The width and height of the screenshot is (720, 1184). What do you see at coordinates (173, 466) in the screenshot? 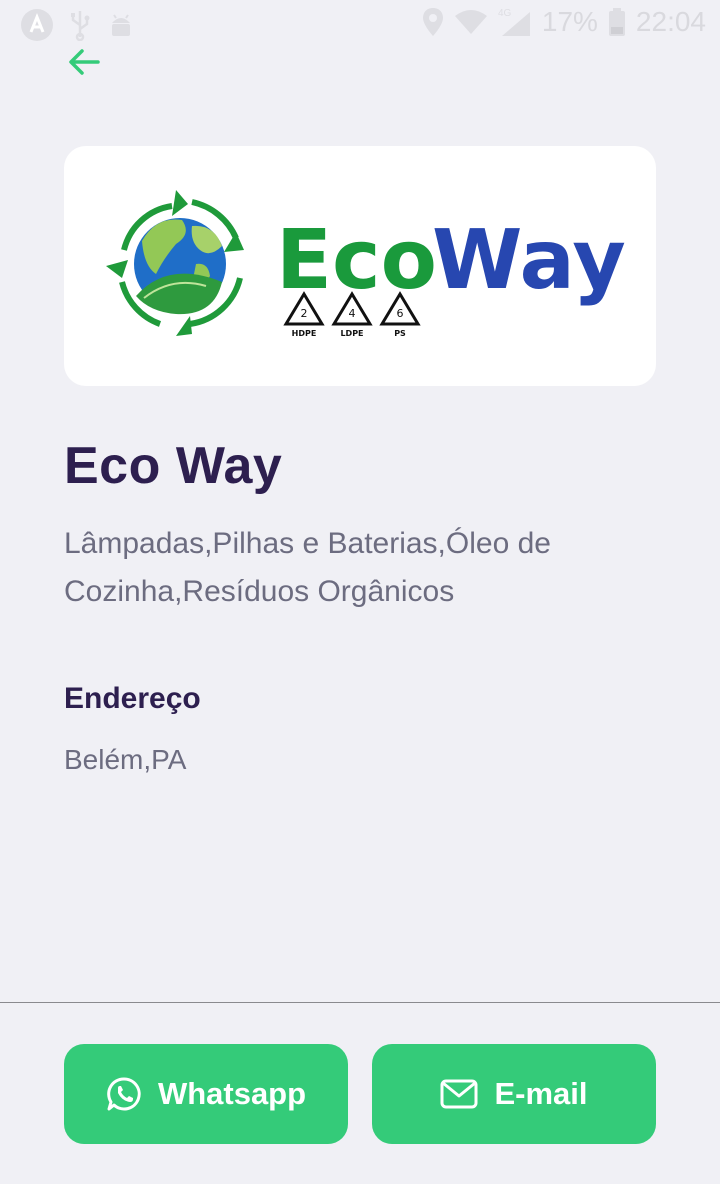
I see `page-title: Eco Way` at bounding box center [173, 466].